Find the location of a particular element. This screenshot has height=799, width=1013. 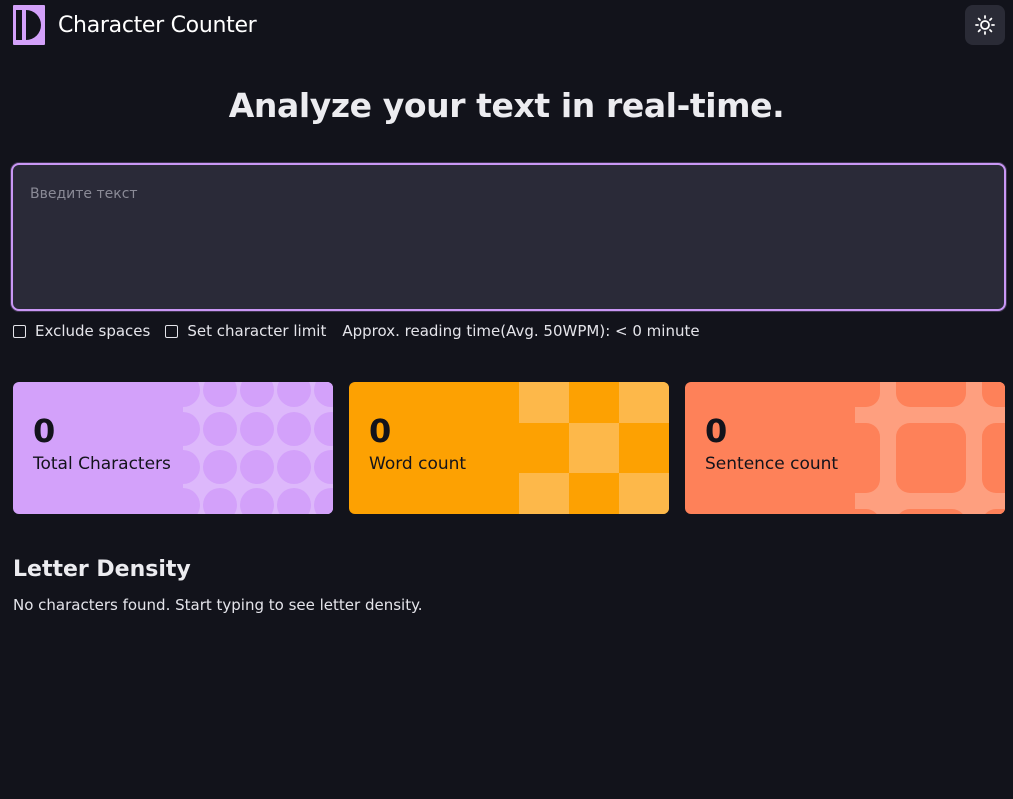

logo-icon is located at coordinates (29, 25).